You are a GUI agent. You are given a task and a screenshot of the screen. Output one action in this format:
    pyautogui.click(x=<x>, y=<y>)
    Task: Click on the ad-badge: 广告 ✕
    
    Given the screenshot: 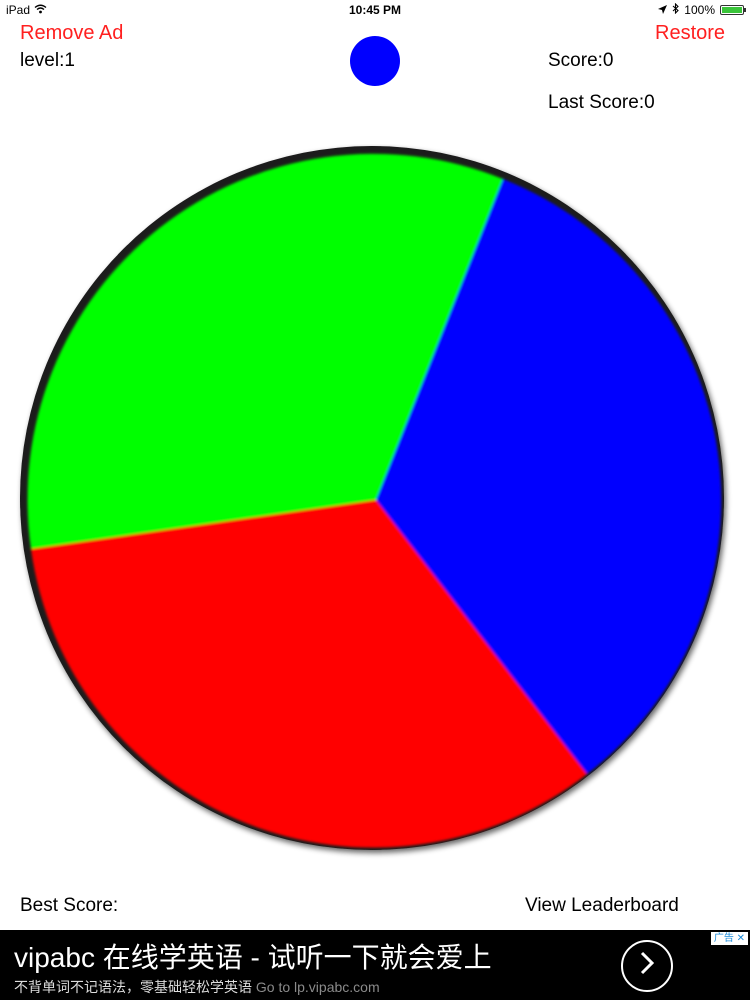 What is the action you would take?
    pyautogui.click(x=729, y=938)
    